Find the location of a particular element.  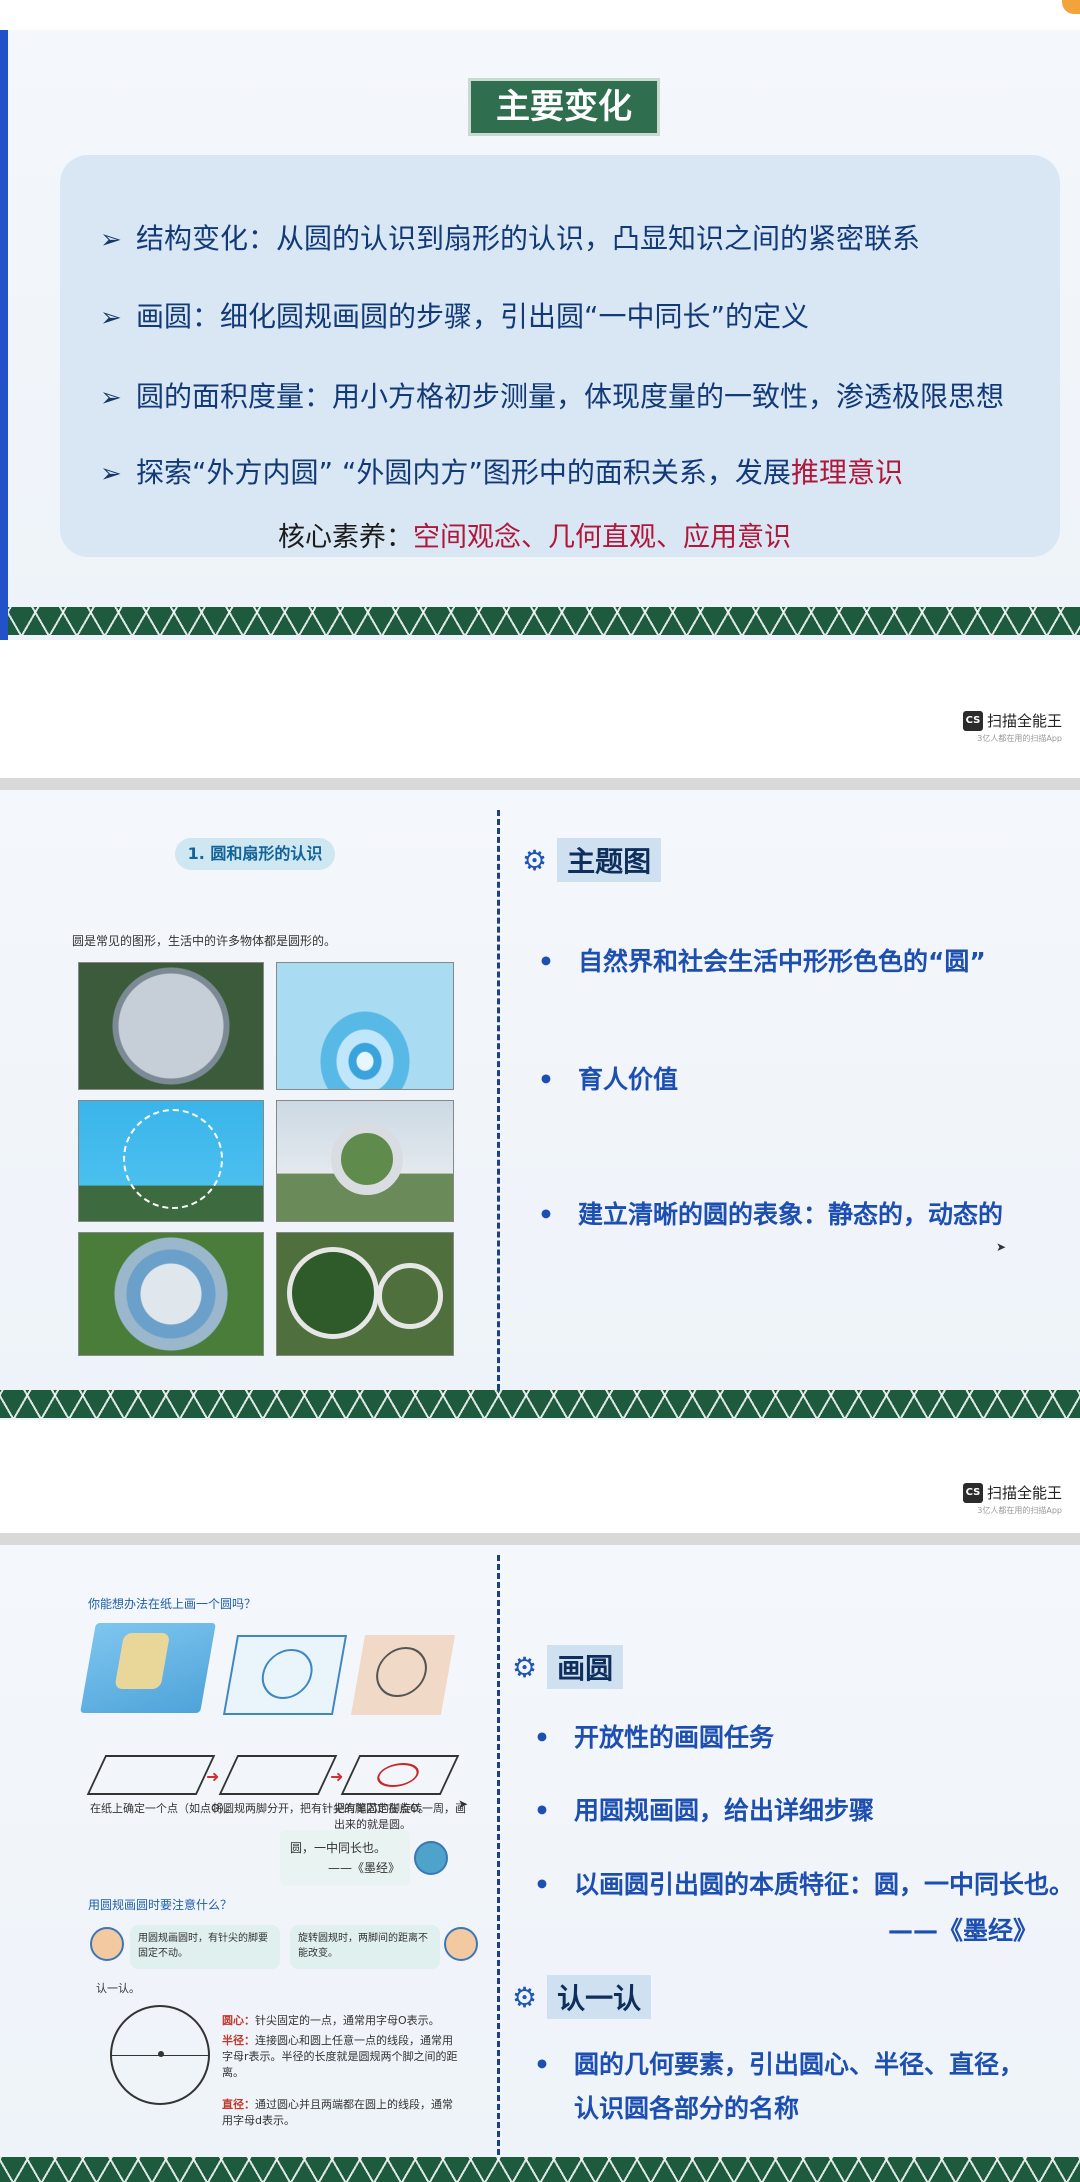

illustration-trace-cup is located at coordinates (148, 1668).